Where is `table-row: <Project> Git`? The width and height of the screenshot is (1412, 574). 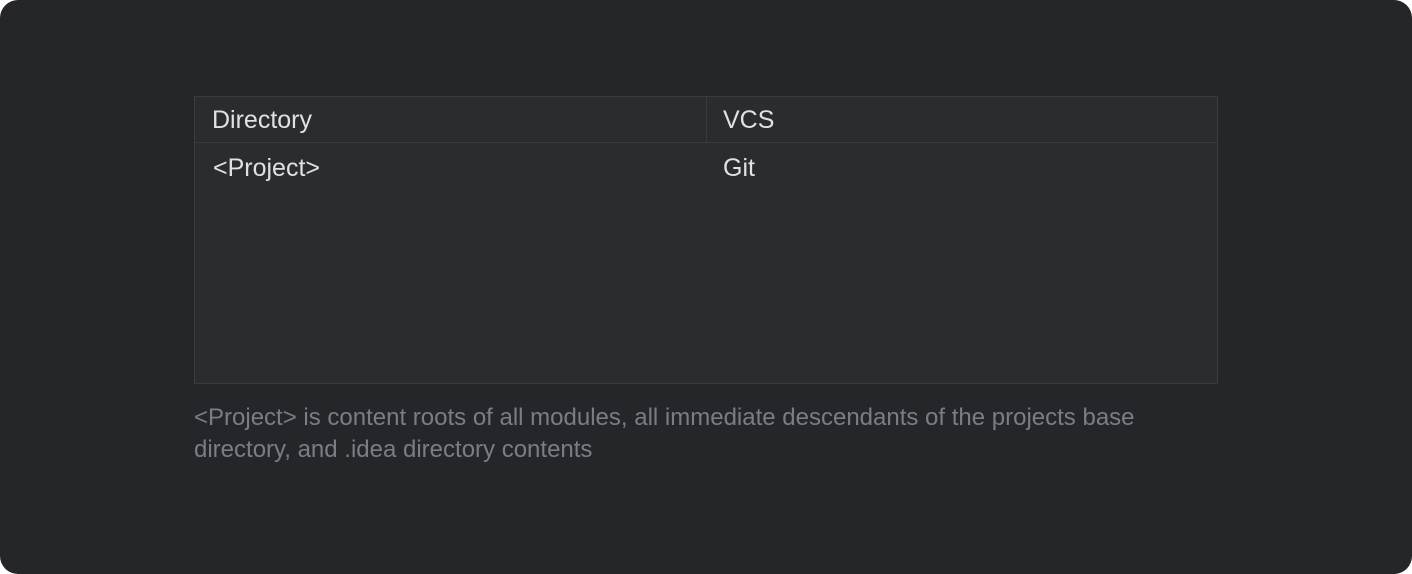
table-row: <Project> Git is located at coordinates (706, 168).